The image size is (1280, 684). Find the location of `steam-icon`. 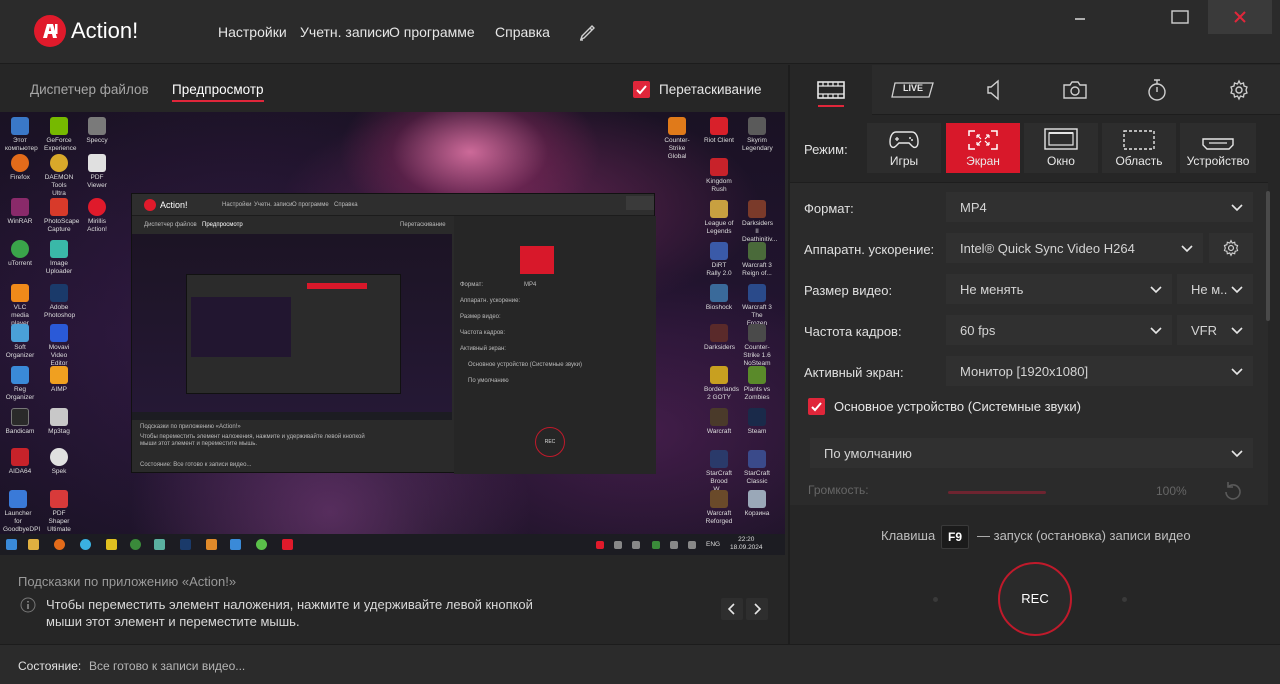

steam-icon is located at coordinates (757, 417).